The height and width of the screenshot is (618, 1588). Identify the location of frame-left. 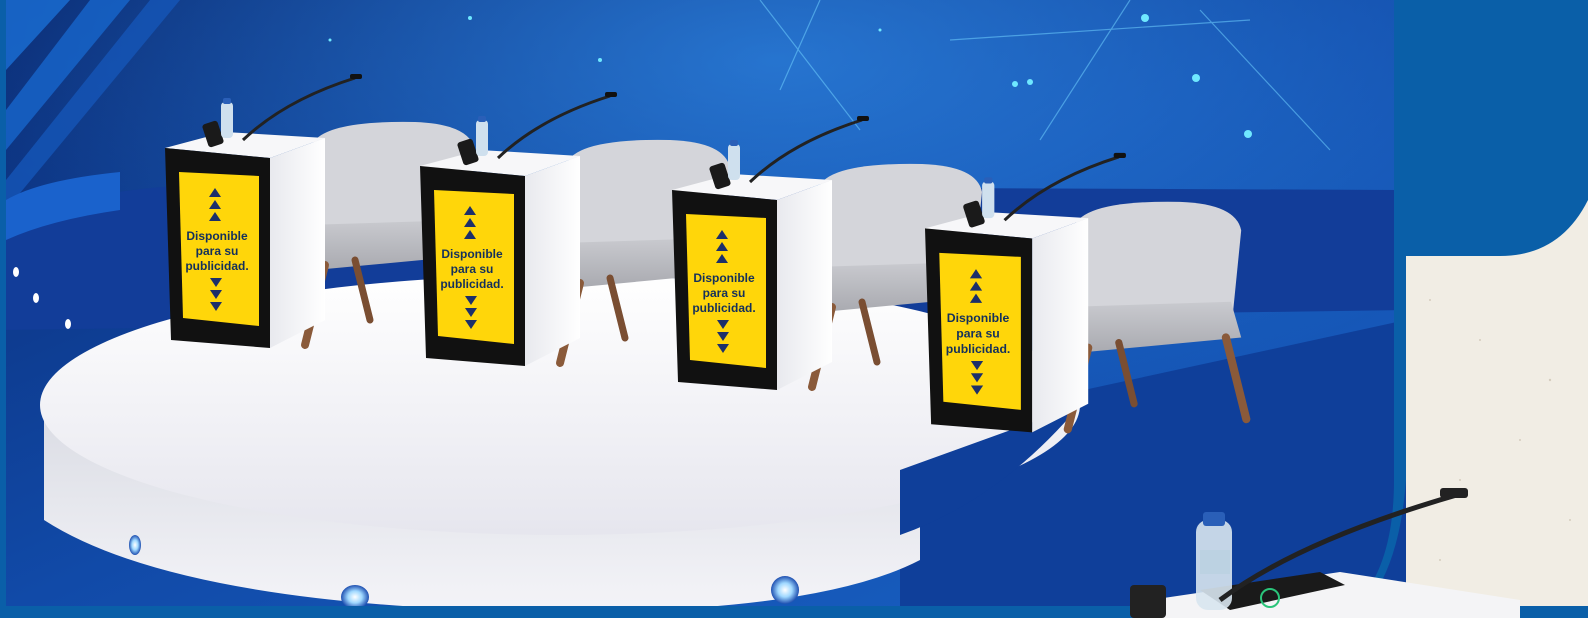
(3, 309).